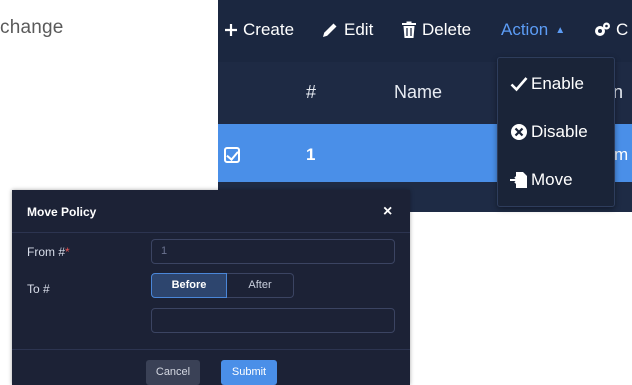  I want to click on enable-label: Enable, so click(557, 83).